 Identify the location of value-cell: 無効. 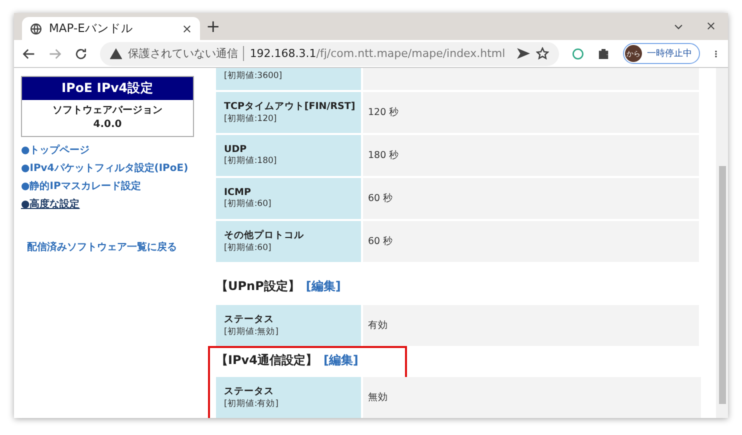
(532, 397).